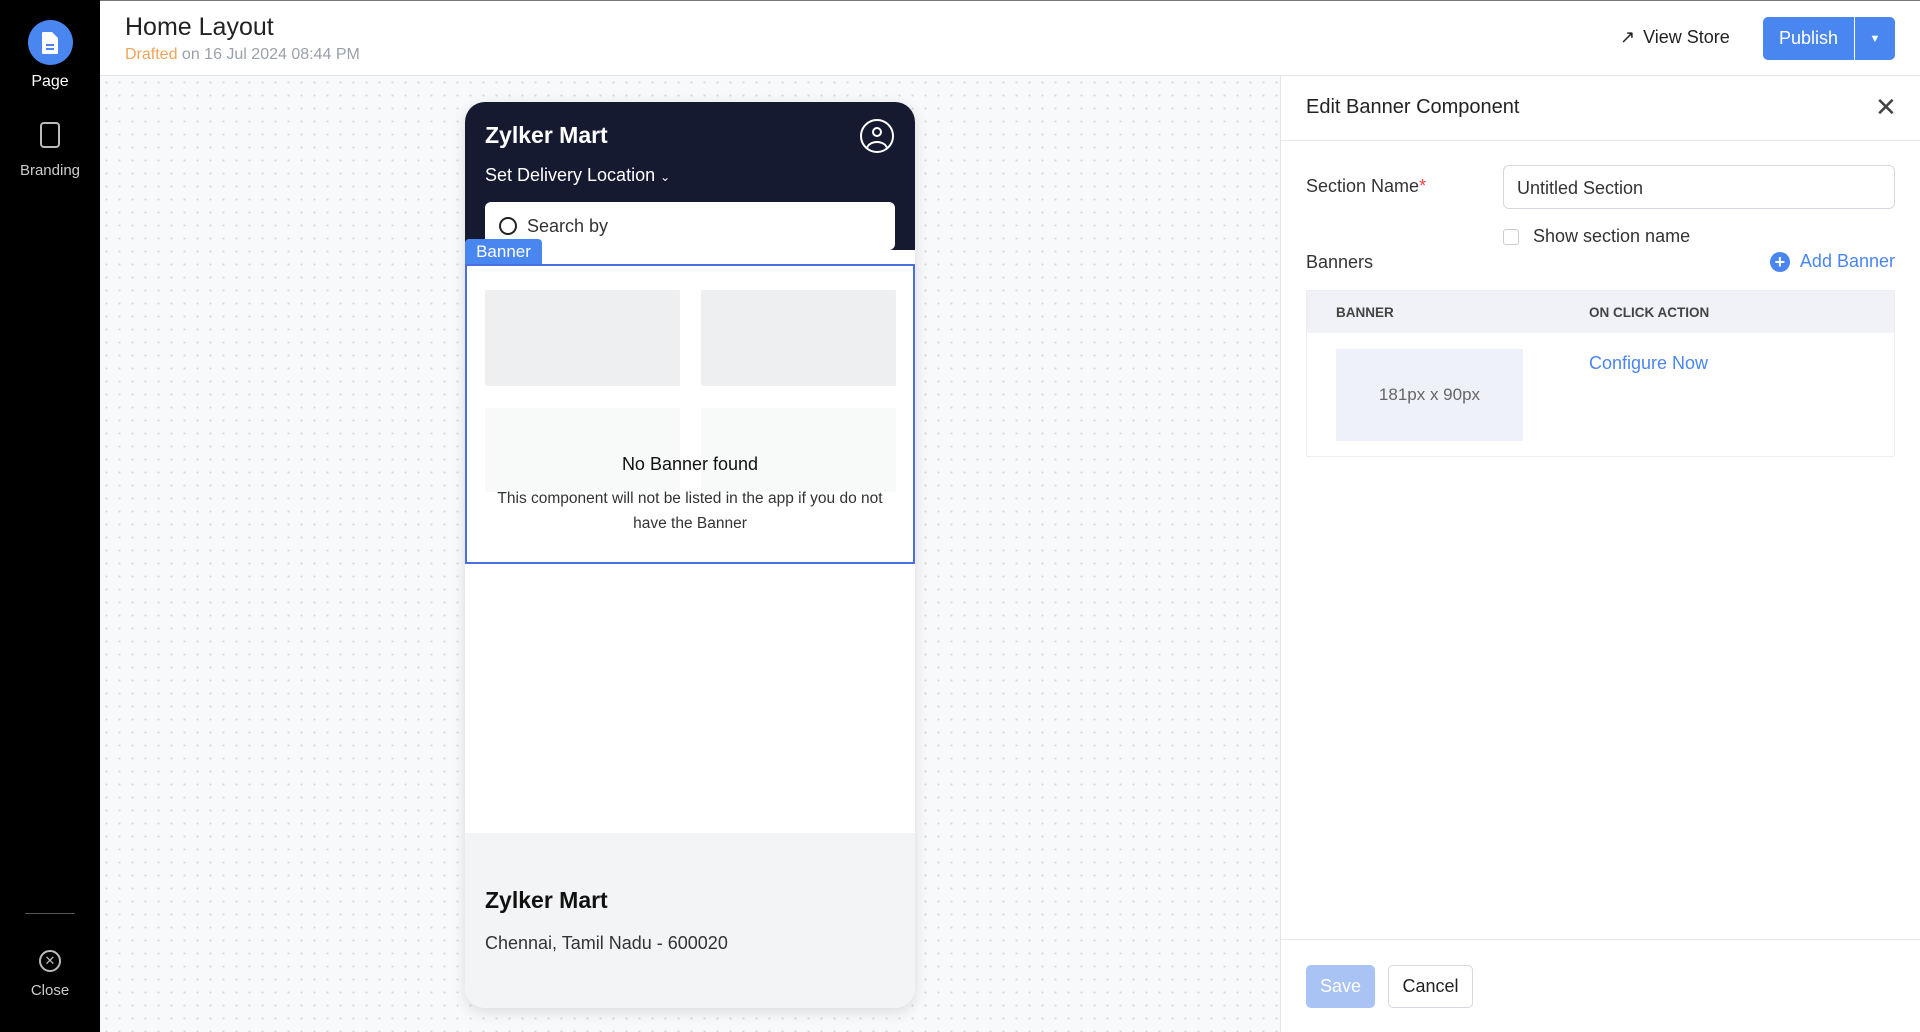 Image resolution: width=1920 pixels, height=1032 pixels. What do you see at coordinates (1847, 261) in the screenshot?
I see `add-banner-label: Add Banner` at bounding box center [1847, 261].